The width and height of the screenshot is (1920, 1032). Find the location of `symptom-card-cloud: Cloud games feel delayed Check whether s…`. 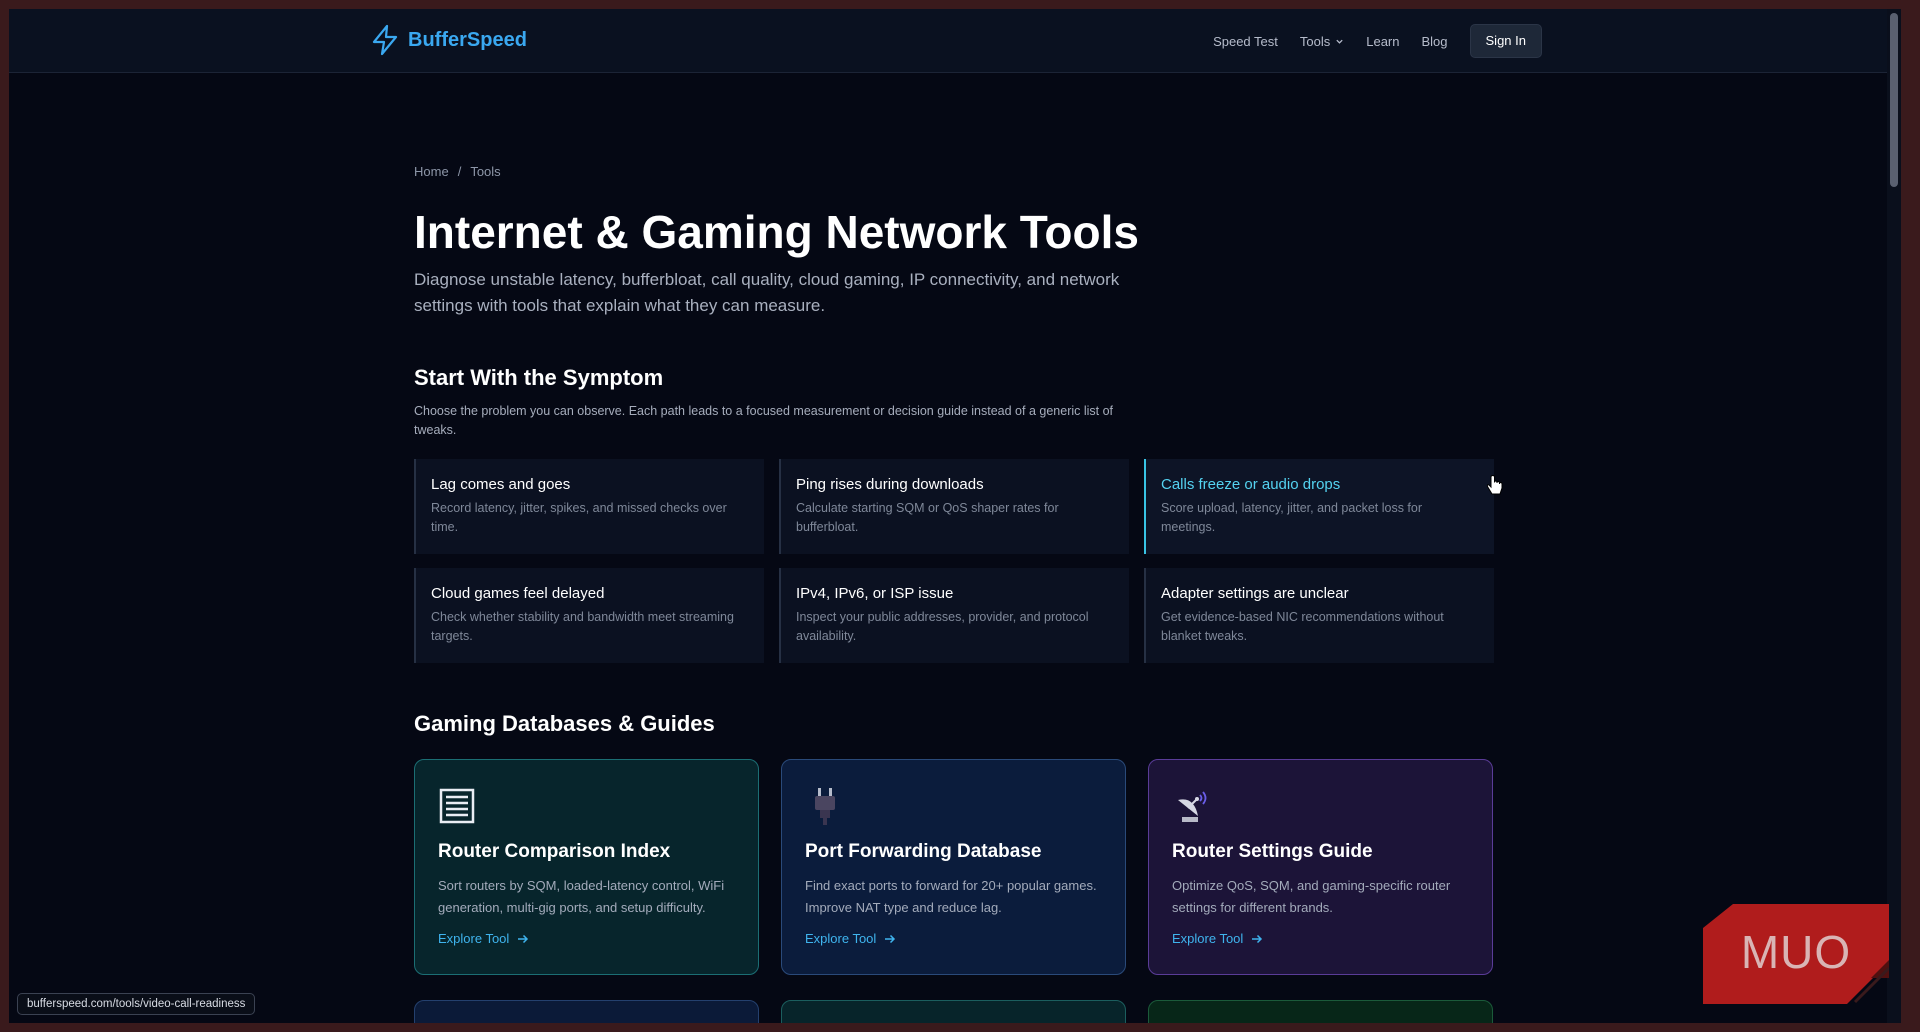

symptom-card-cloud: Cloud games feel delayed Check whether s… is located at coordinates (589, 615).